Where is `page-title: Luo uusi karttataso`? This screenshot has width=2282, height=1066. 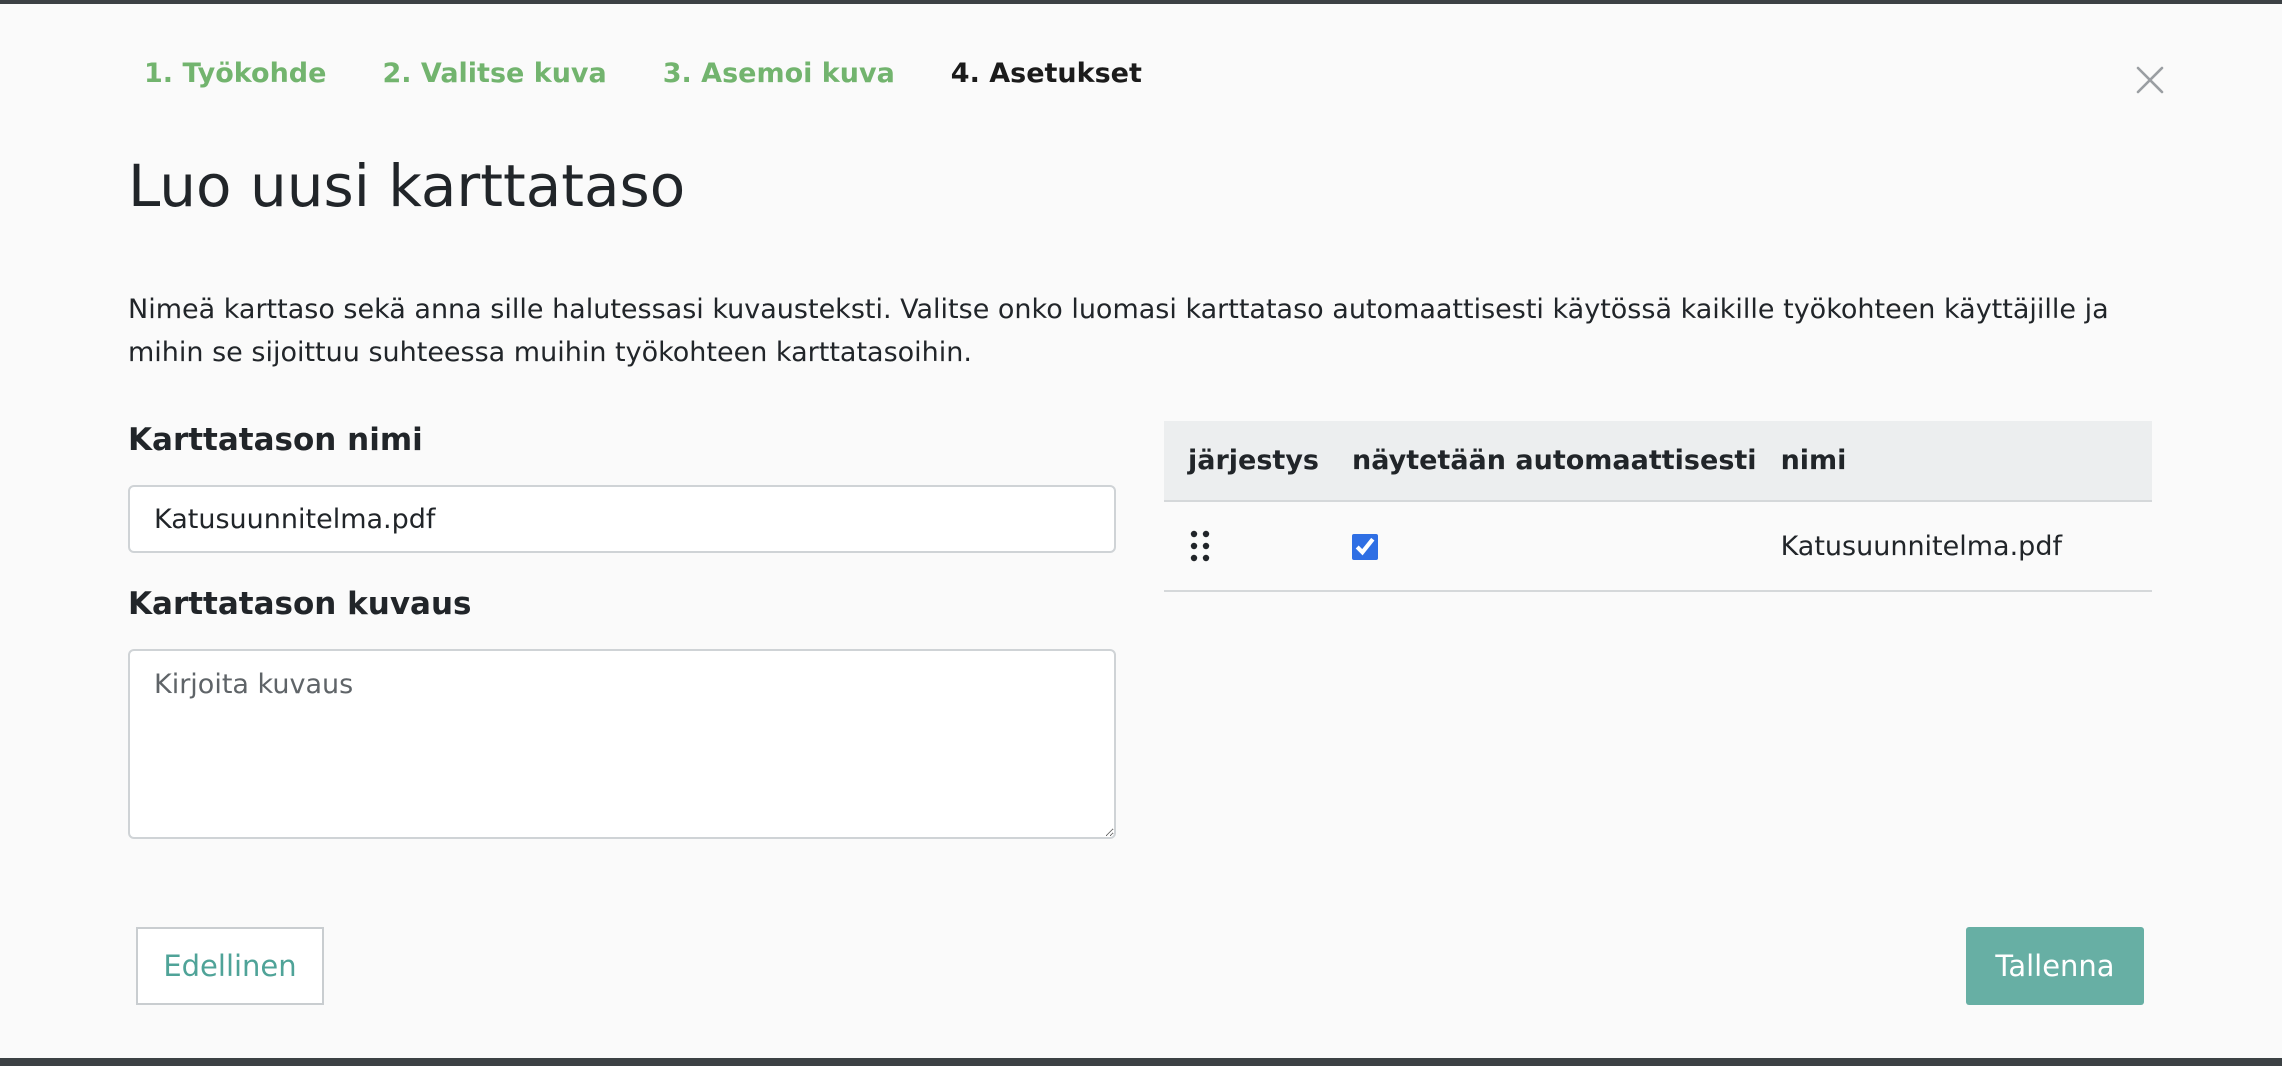
page-title: Luo uusi karttataso is located at coordinates (407, 186).